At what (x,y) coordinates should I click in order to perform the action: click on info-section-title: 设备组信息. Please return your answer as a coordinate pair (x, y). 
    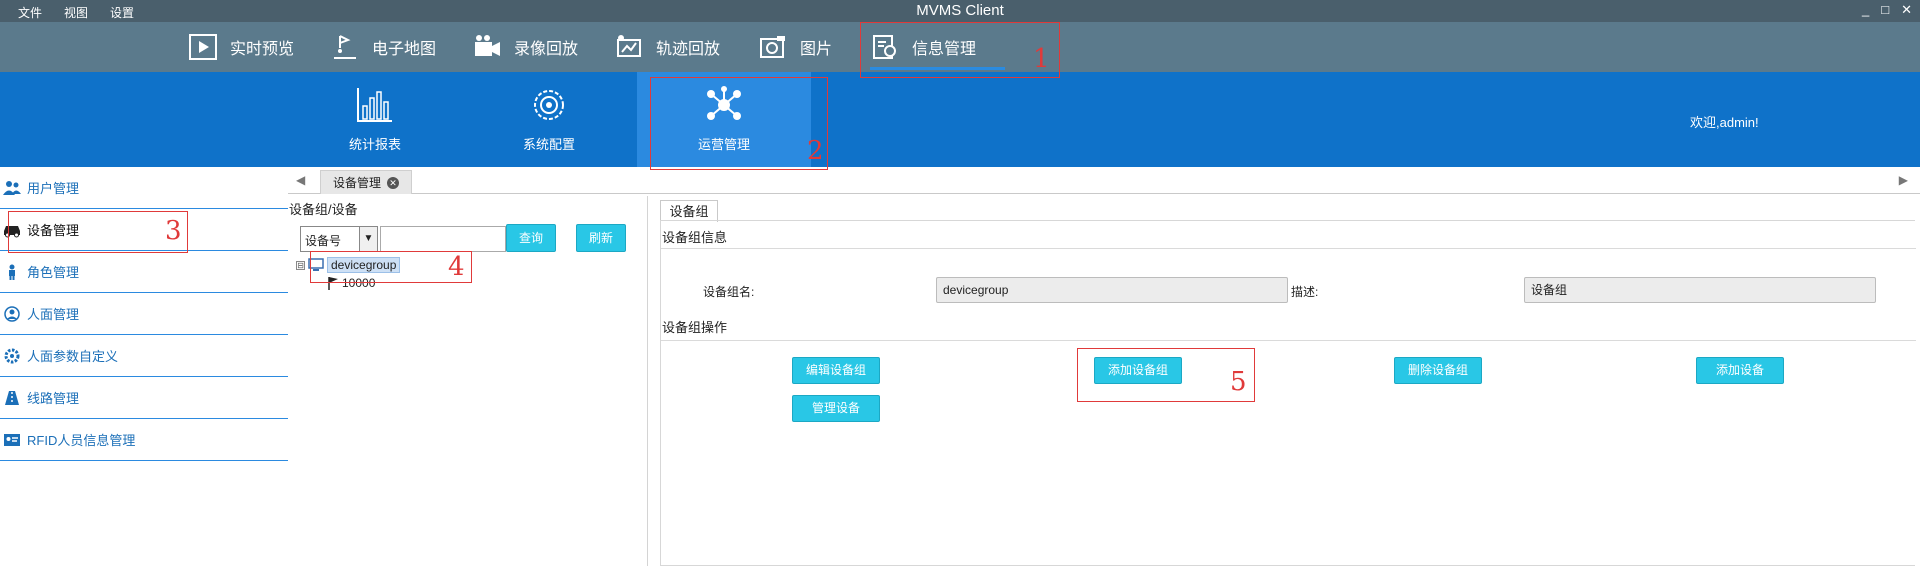
    Looking at the image, I should click on (695, 237).